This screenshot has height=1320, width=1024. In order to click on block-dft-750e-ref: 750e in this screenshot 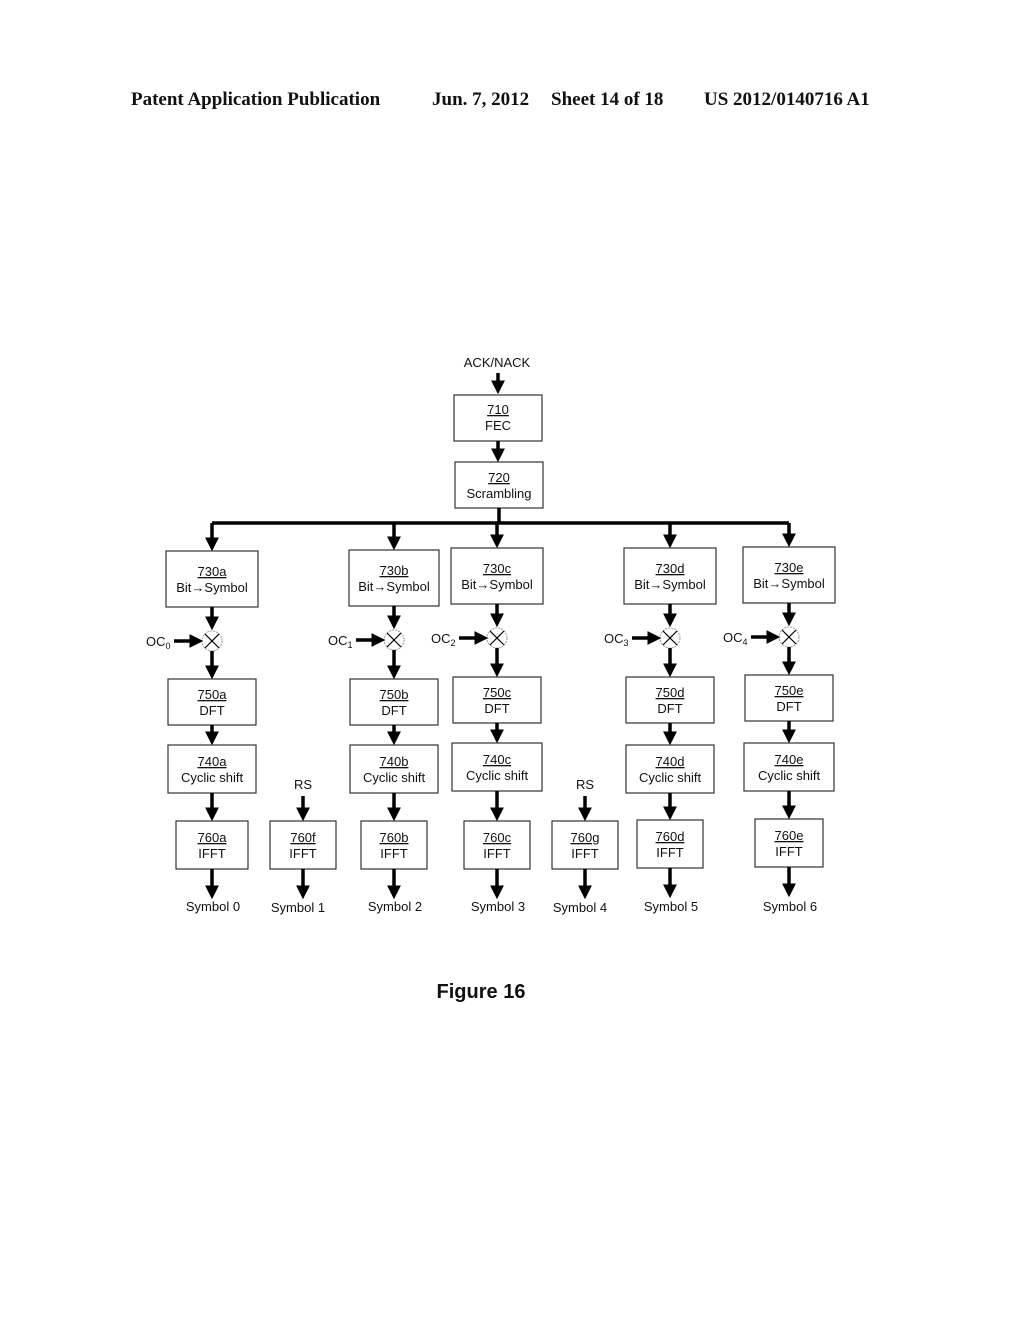, I will do `click(789, 690)`.